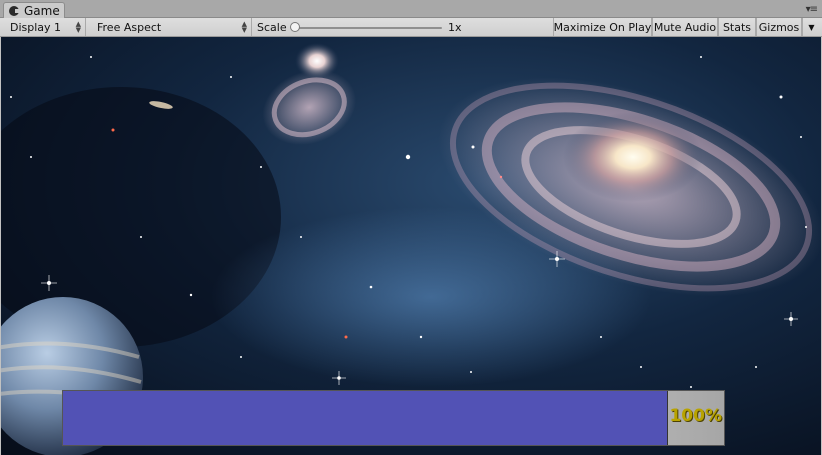 This screenshot has height=455, width=822. I want to click on progress-percent-label: 100%, so click(695, 416).